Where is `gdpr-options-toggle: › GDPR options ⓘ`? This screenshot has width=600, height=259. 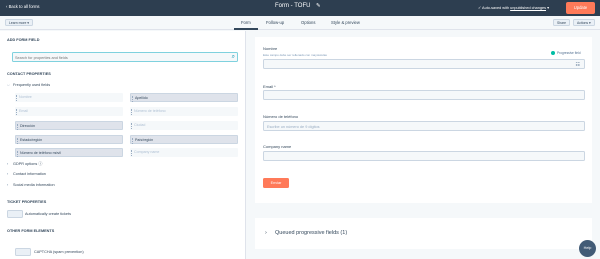
gdpr-options-toggle: › GDPR options ⓘ is located at coordinates (24, 164).